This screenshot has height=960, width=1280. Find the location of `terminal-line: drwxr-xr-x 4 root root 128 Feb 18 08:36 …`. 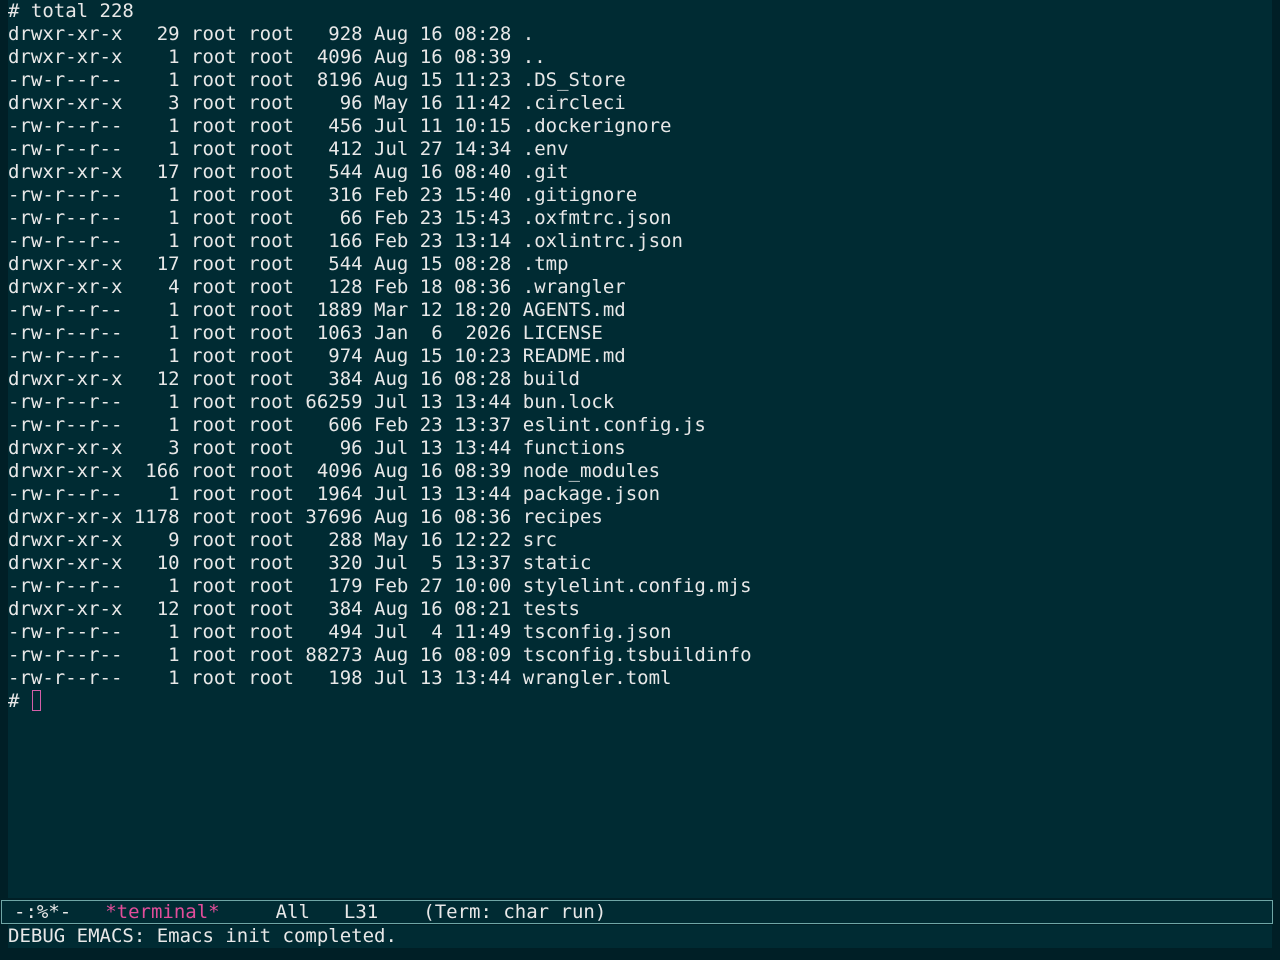

terminal-line: drwxr-xr-x 4 root root 128 Feb 18 08:36 … is located at coordinates (317, 287).